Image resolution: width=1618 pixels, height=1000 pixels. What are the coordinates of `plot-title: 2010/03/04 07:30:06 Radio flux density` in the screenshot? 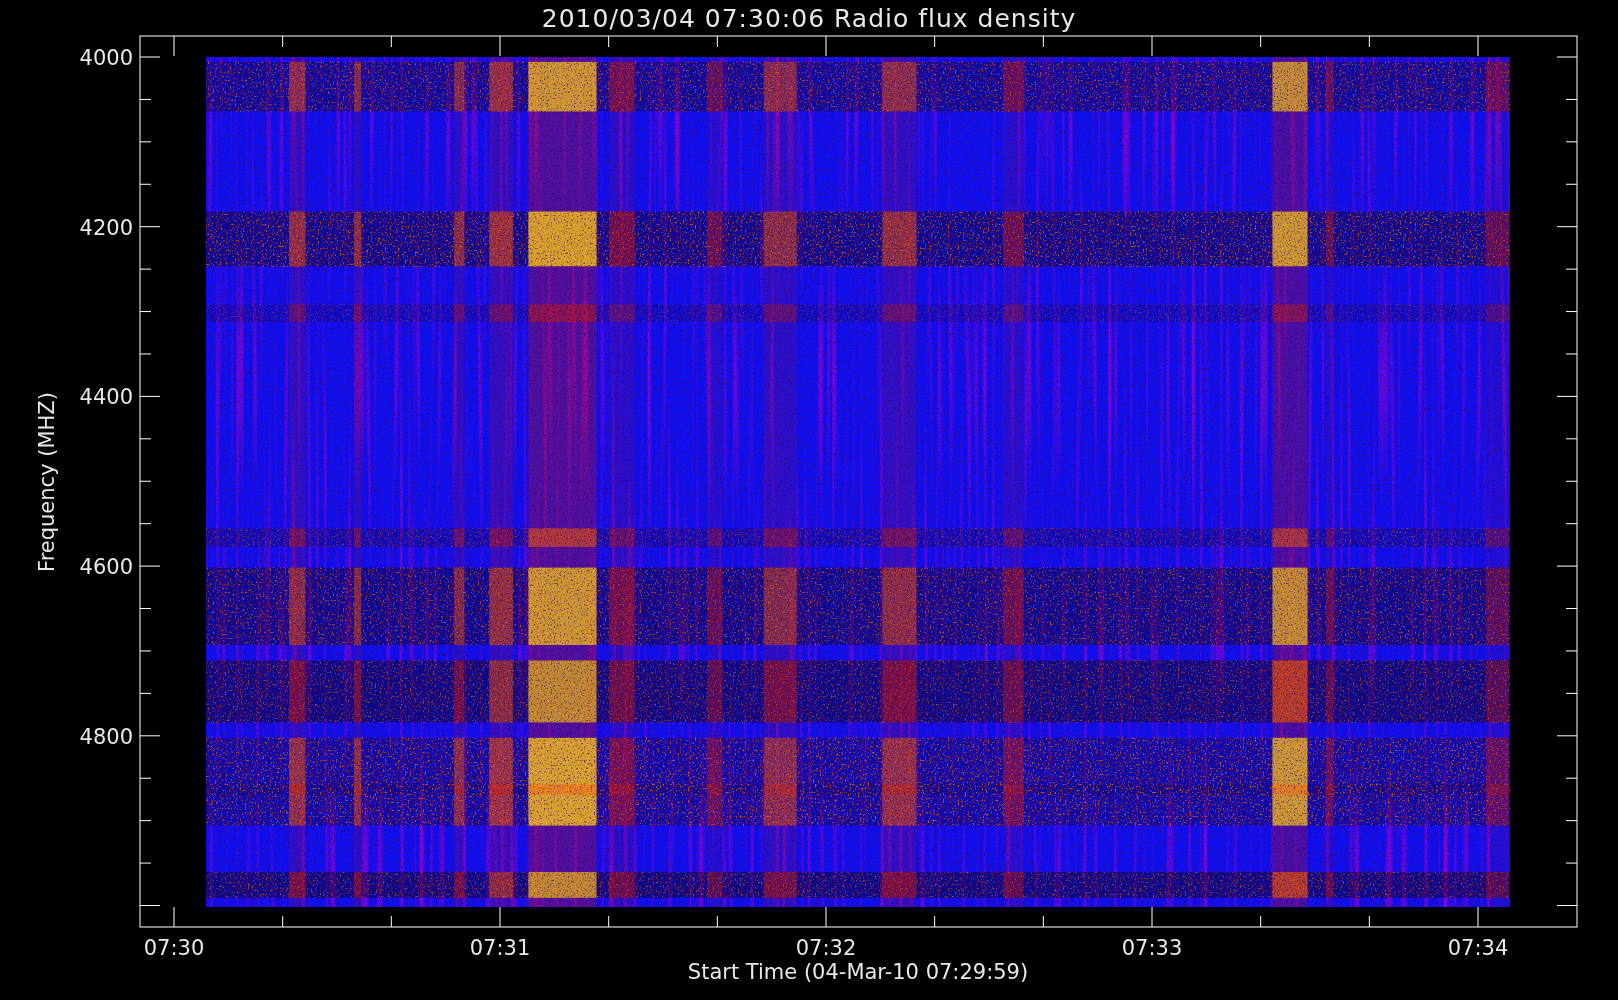 It's located at (809, 19).